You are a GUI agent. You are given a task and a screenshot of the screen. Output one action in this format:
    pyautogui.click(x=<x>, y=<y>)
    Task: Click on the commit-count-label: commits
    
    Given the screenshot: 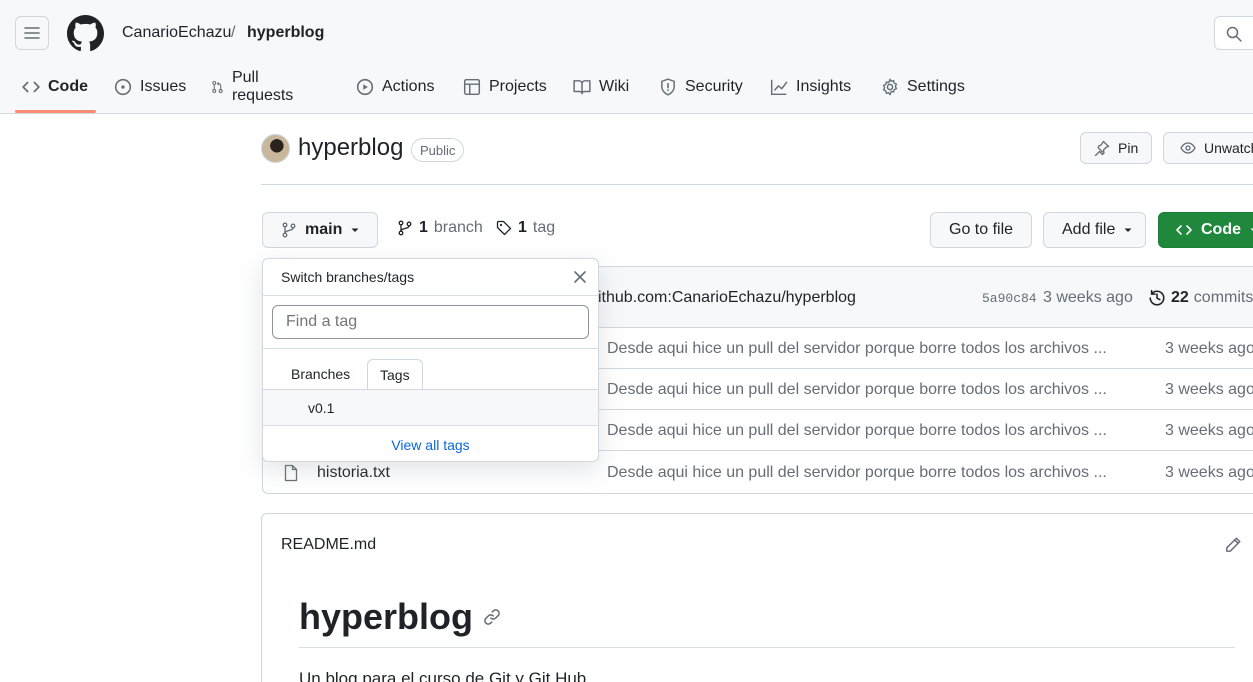 What is the action you would take?
    pyautogui.click(x=1223, y=297)
    